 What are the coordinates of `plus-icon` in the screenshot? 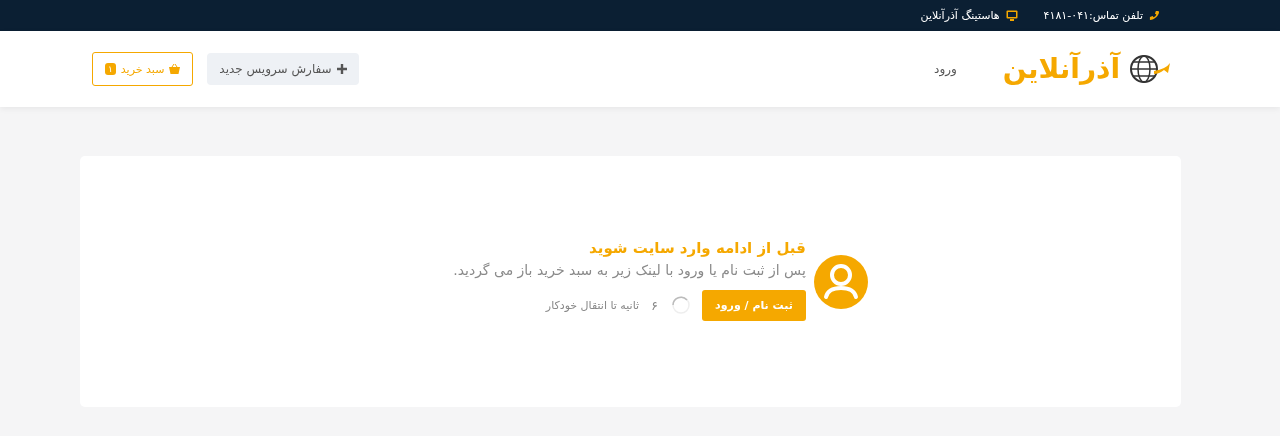 It's located at (341, 69).